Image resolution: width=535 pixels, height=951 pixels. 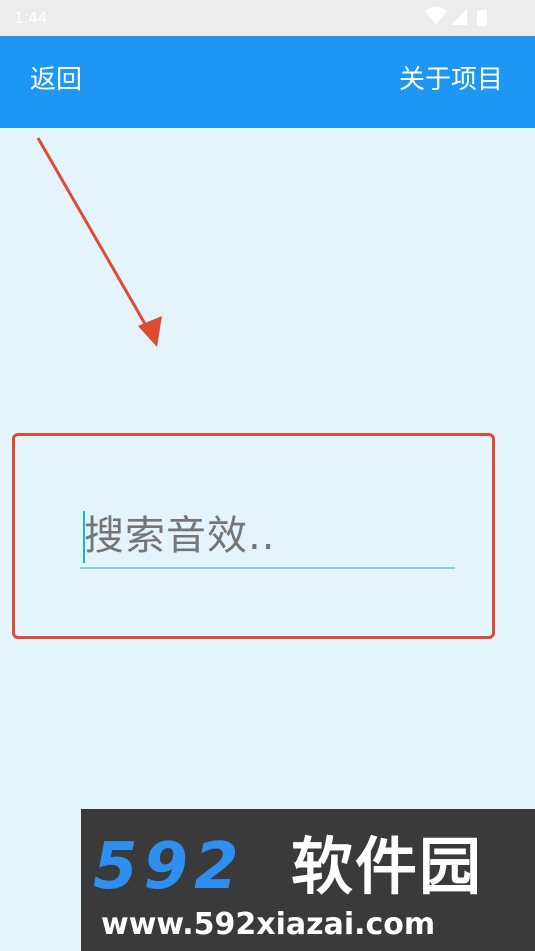 I want to click on watermark-name: 软件园, so click(x=387, y=866).